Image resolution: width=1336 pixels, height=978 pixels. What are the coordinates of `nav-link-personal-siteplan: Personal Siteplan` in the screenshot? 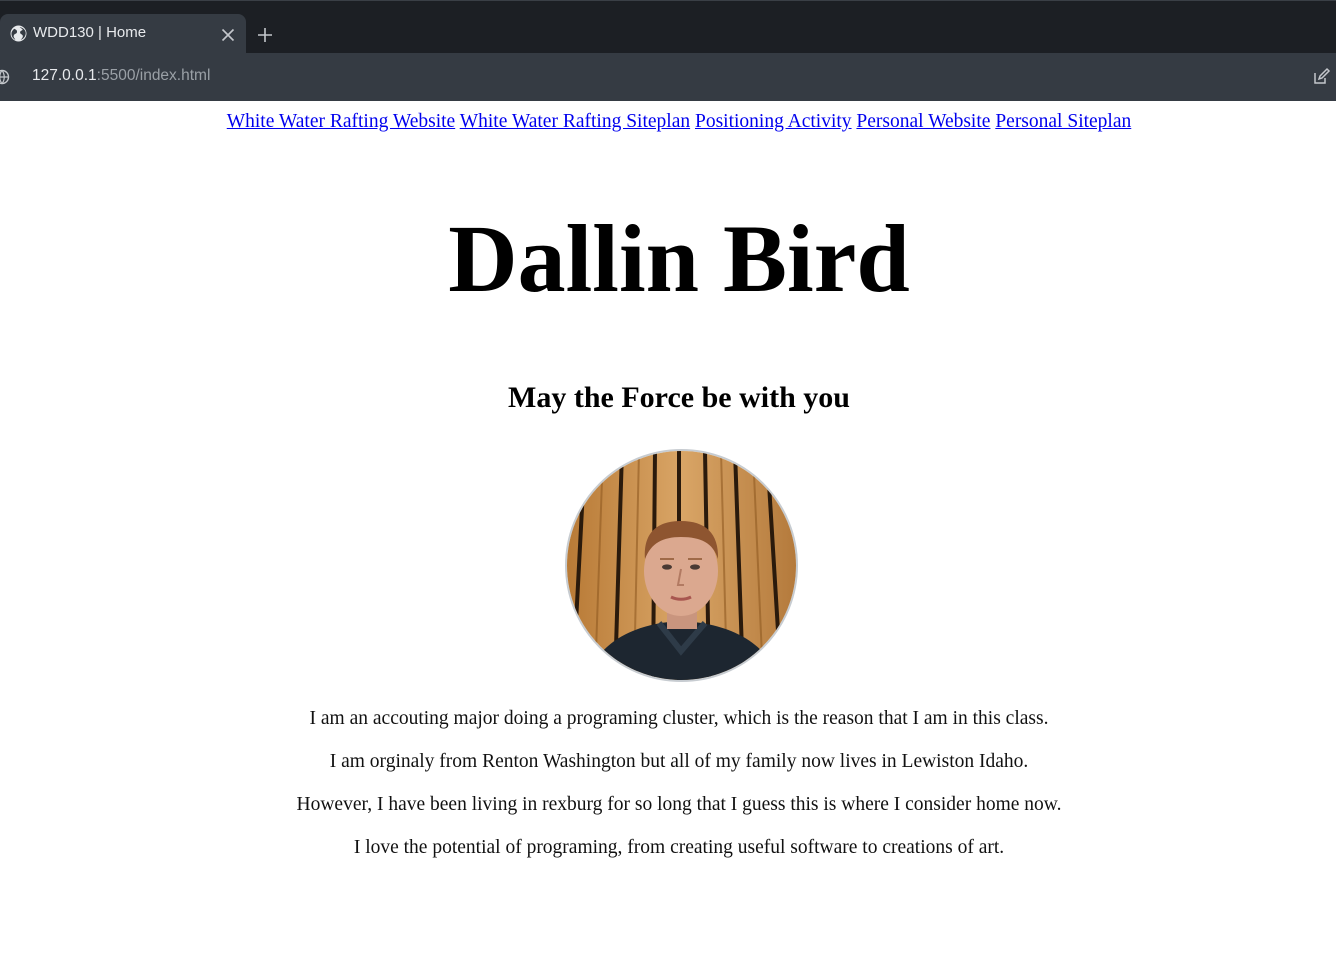 It's located at (1063, 121).